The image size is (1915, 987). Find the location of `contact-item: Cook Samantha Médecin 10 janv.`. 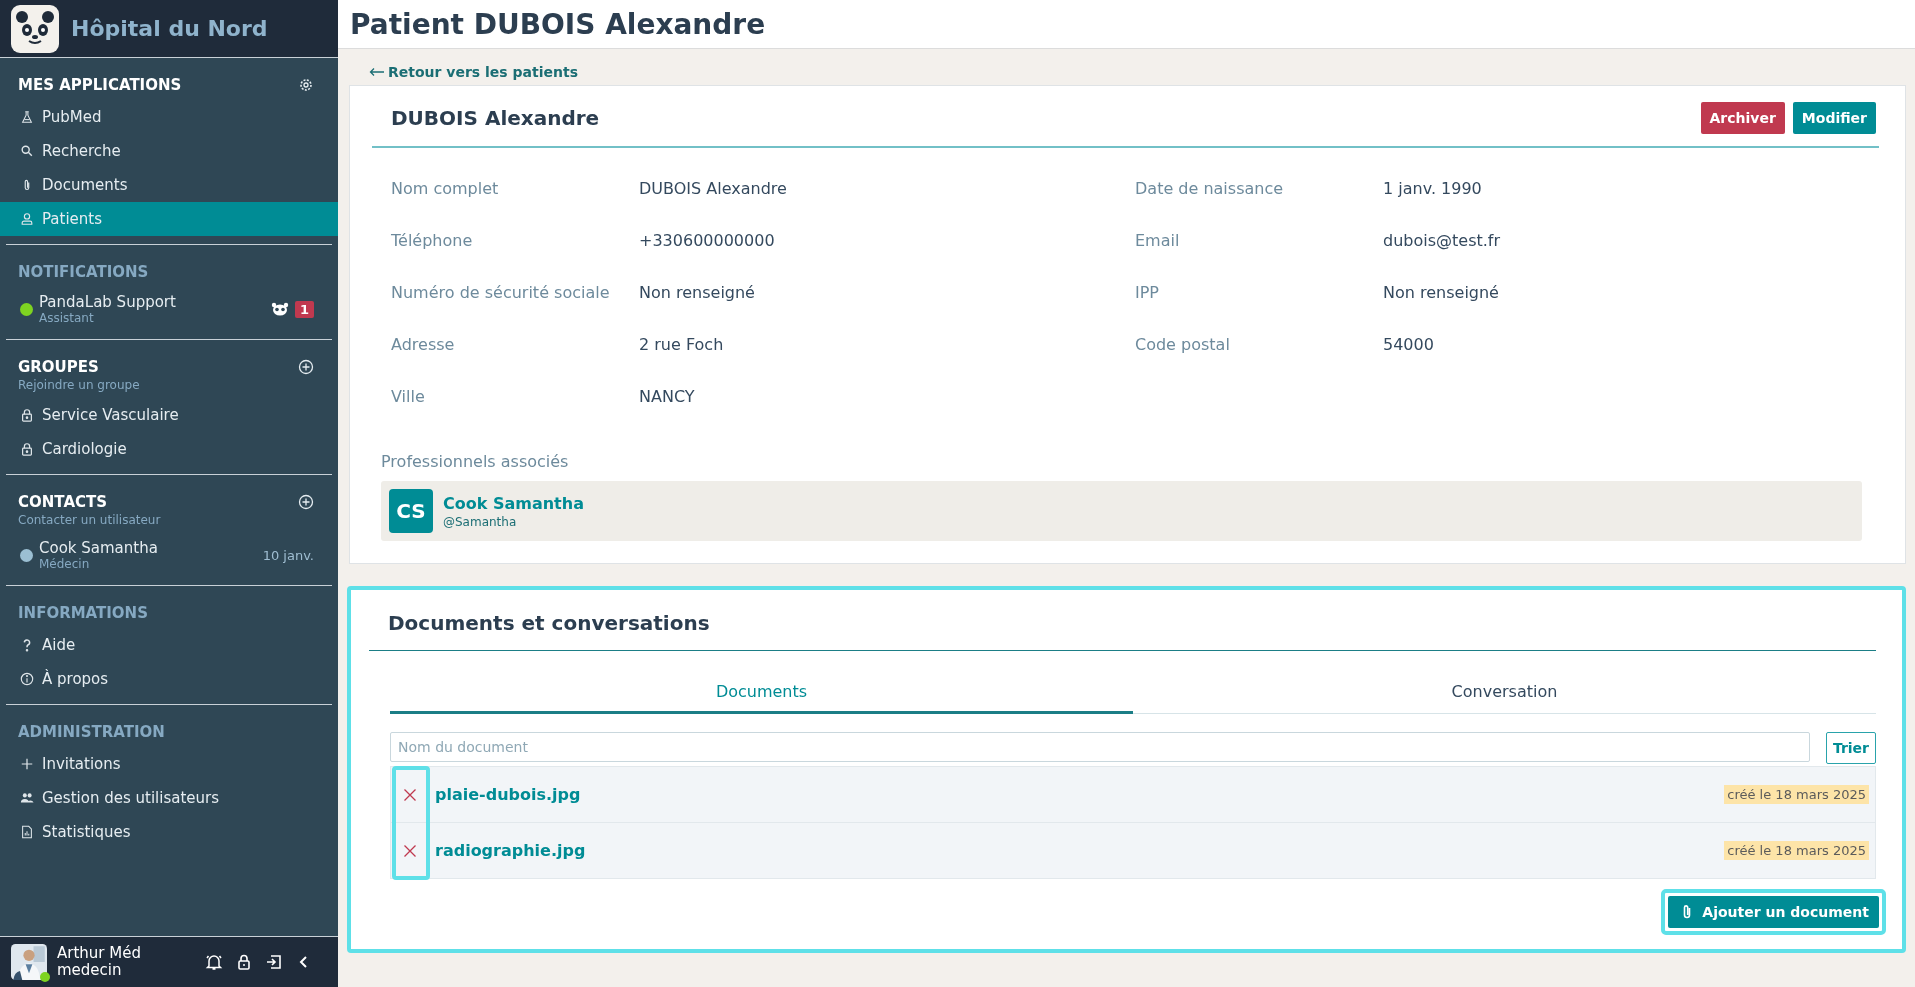

contact-item: Cook Samantha Médecin 10 janv. is located at coordinates (169, 555).